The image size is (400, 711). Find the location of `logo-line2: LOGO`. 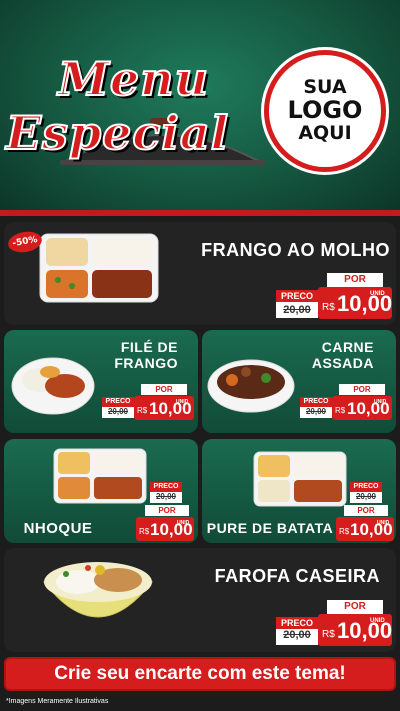

logo-line2: LOGO is located at coordinates (325, 110).